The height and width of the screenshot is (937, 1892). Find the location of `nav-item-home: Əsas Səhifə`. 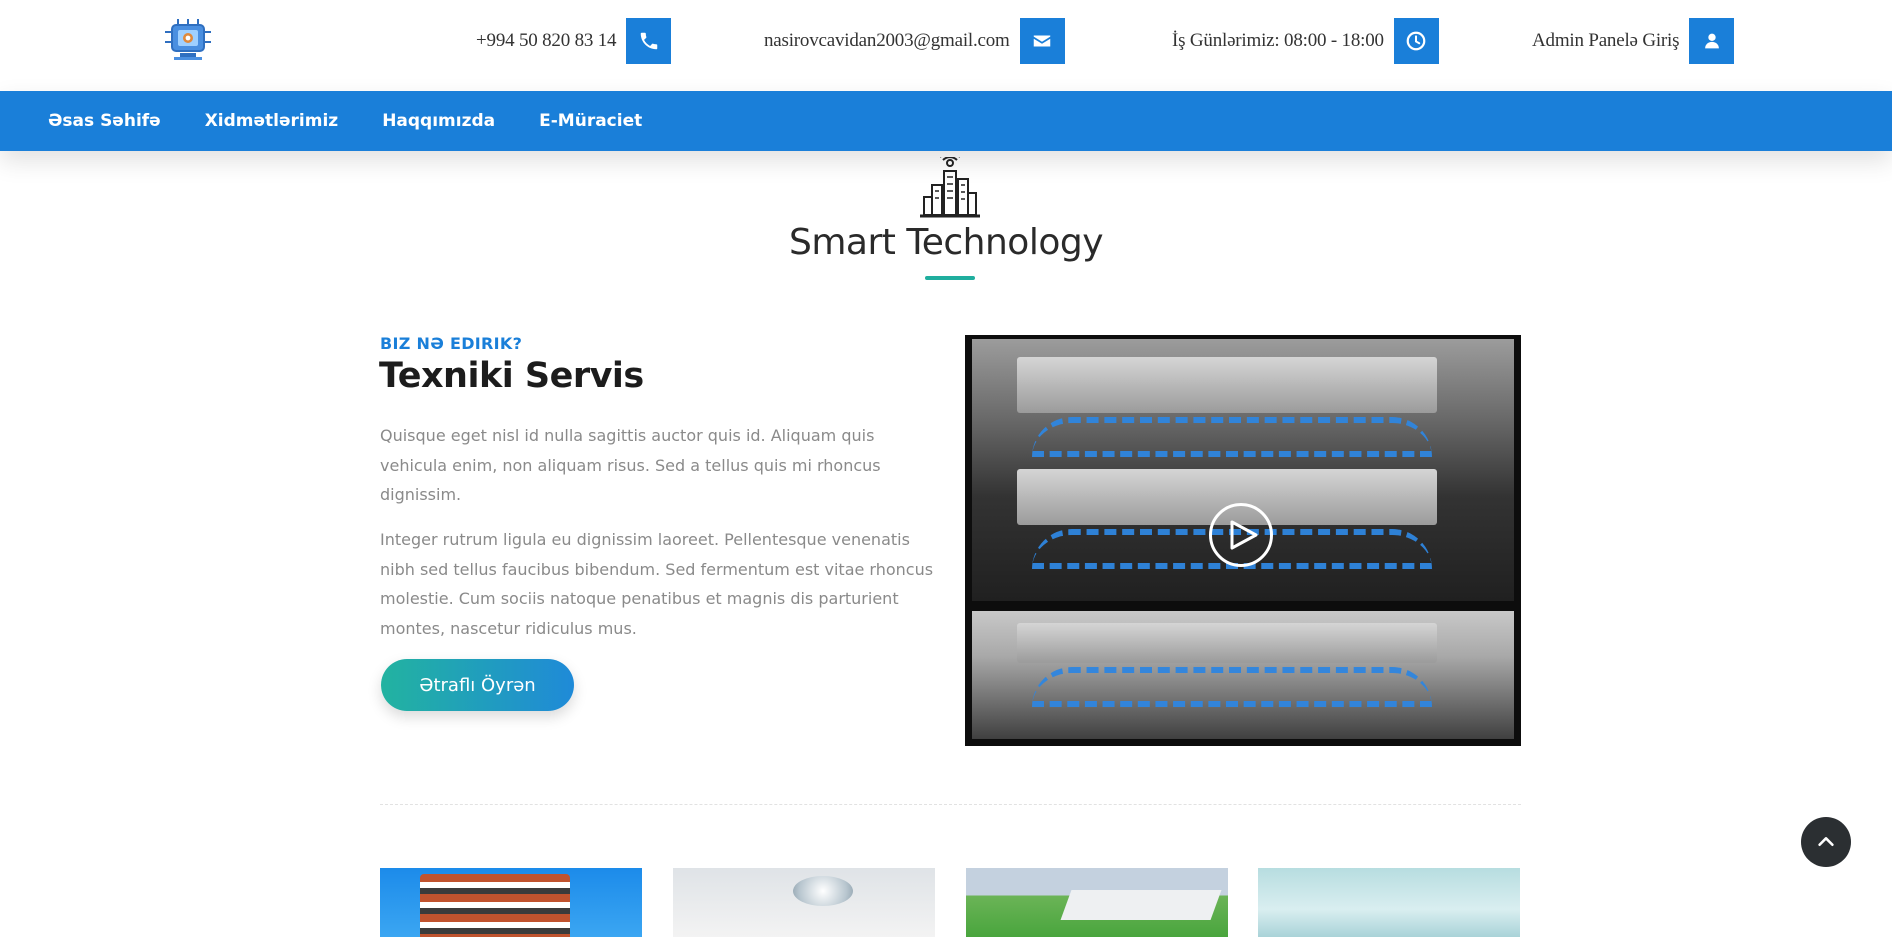

nav-item-home: Əsas Səhifə is located at coordinates (104, 121).